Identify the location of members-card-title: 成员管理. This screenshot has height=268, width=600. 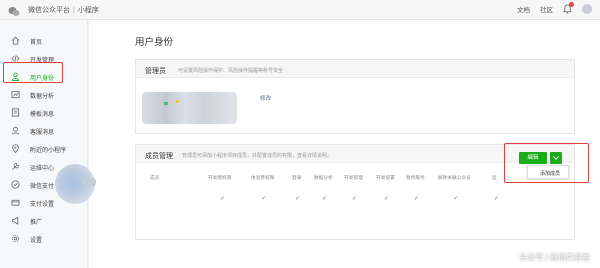
(159, 156).